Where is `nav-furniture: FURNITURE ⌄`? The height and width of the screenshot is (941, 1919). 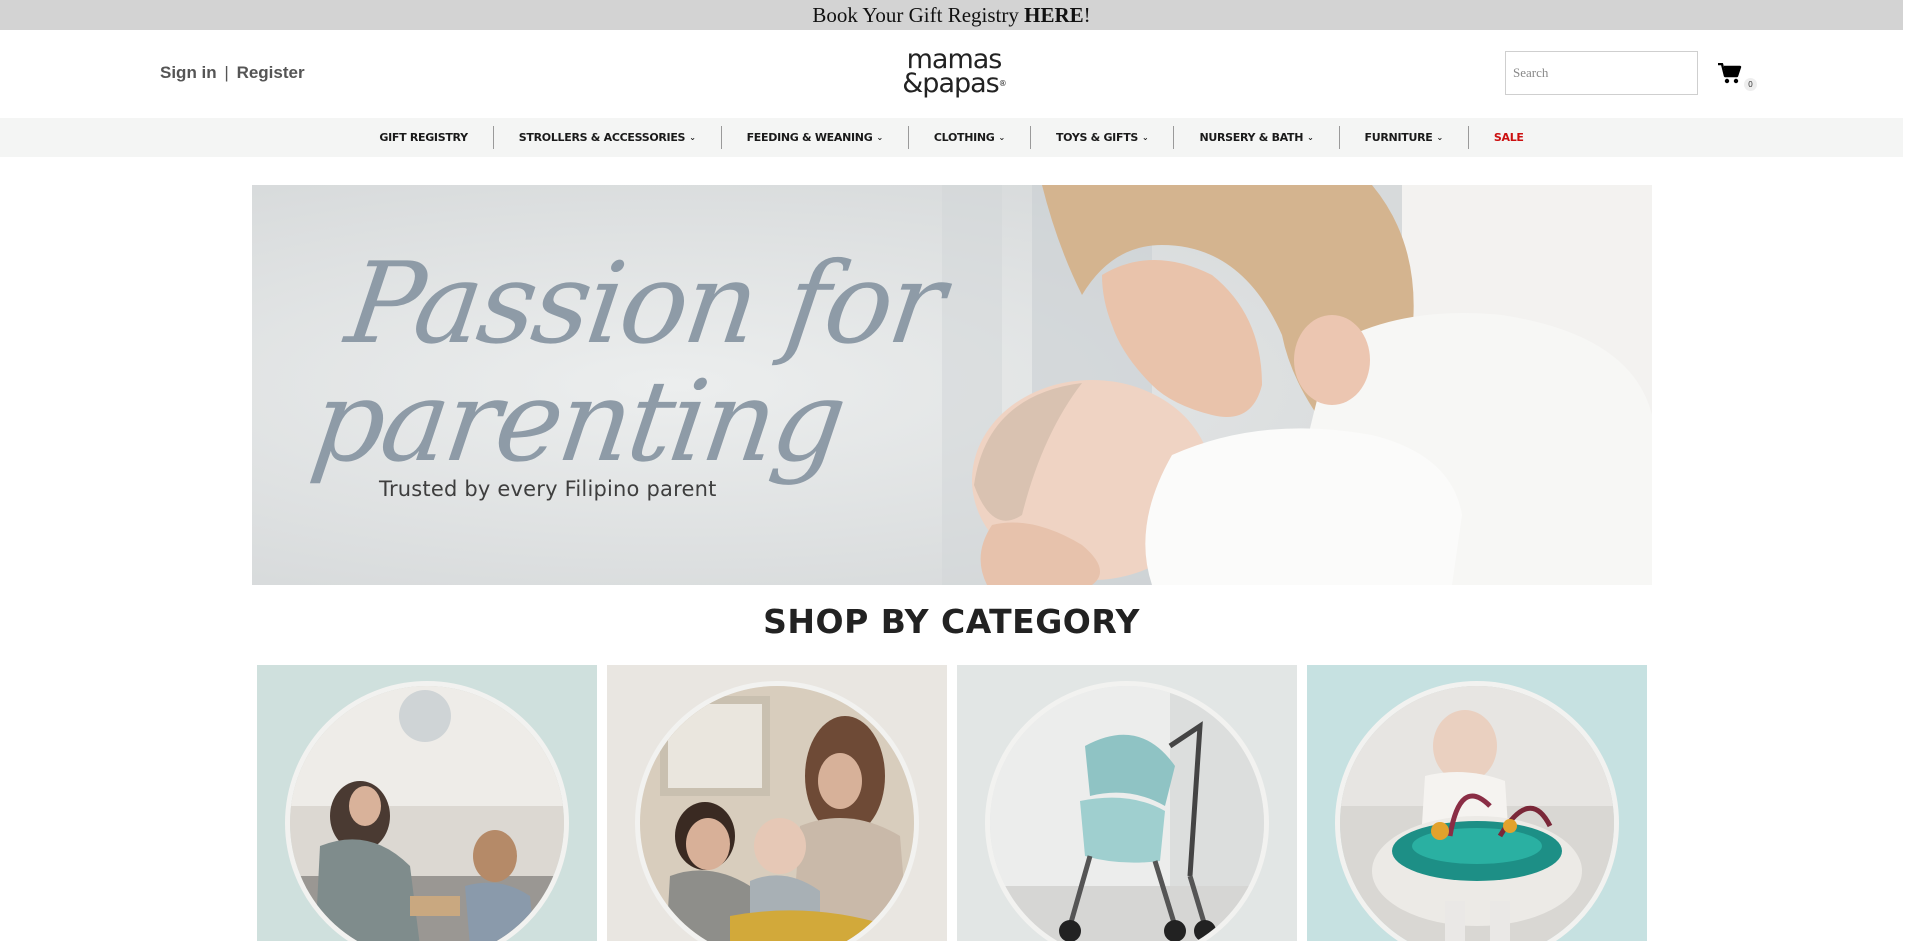 nav-furniture: FURNITURE ⌄ is located at coordinates (1404, 137).